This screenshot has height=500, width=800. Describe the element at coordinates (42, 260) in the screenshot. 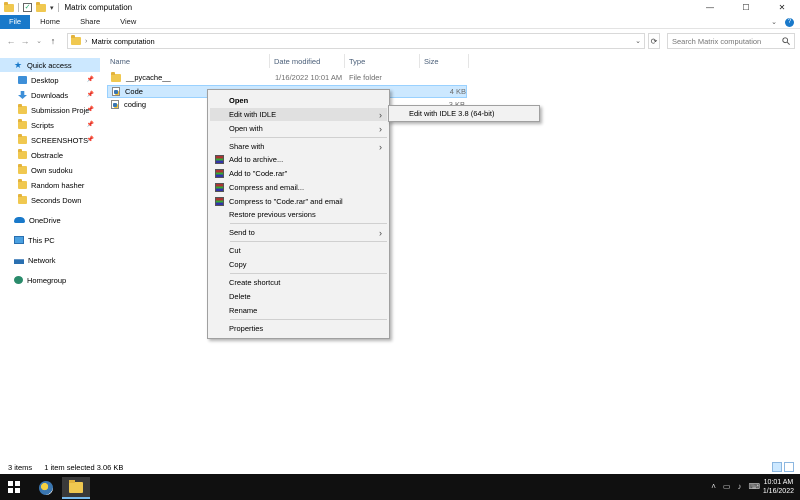

I see `sidebar-item-label: Network` at that location.